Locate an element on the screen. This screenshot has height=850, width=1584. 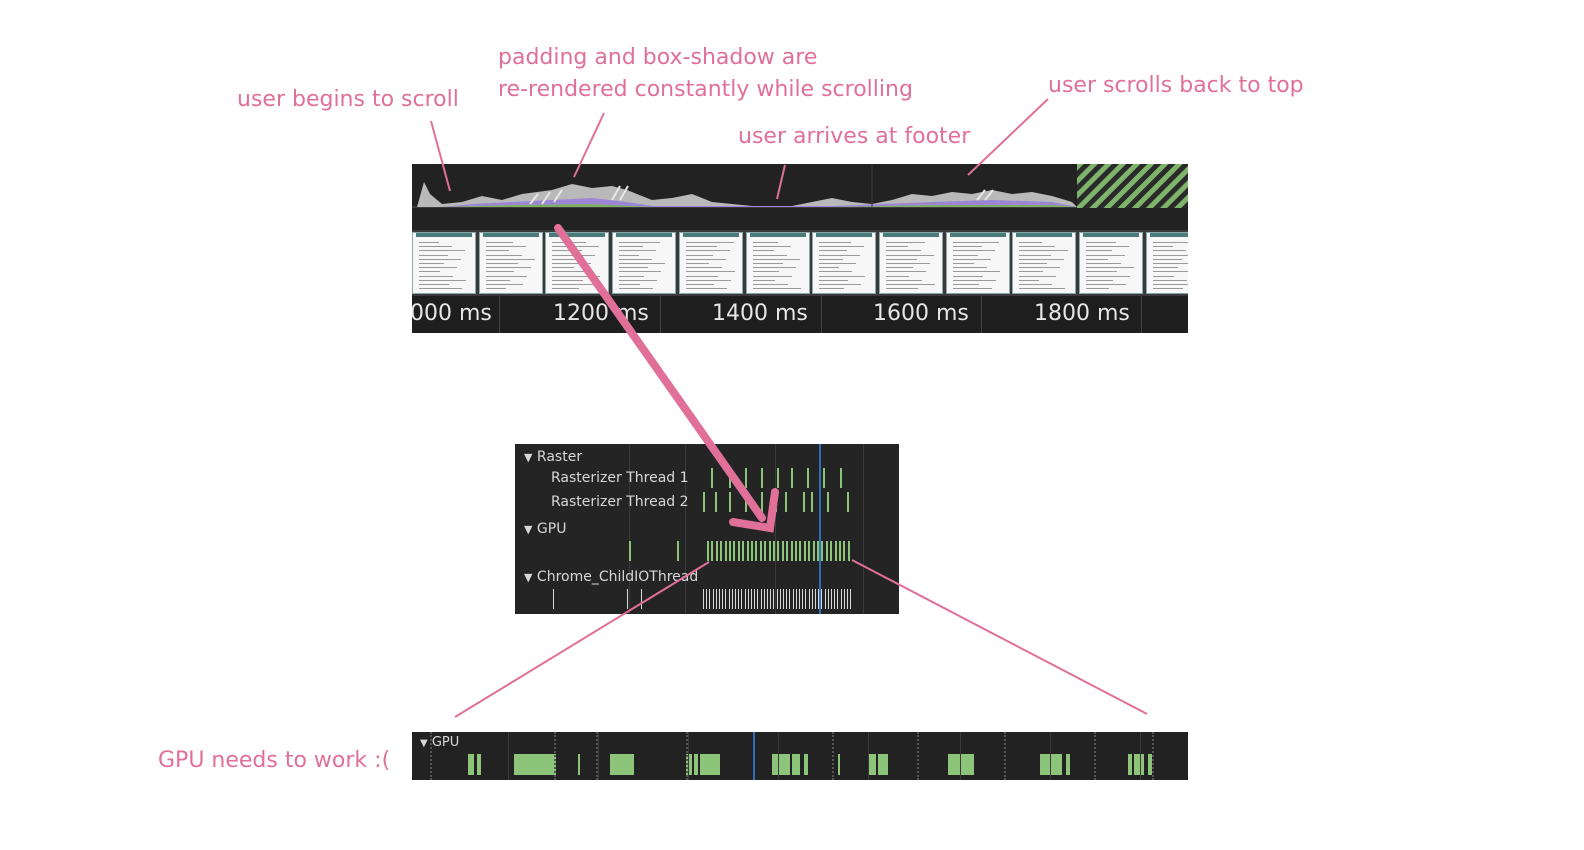
raster-group-toggle: ▼ Raster is located at coordinates (553, 457).